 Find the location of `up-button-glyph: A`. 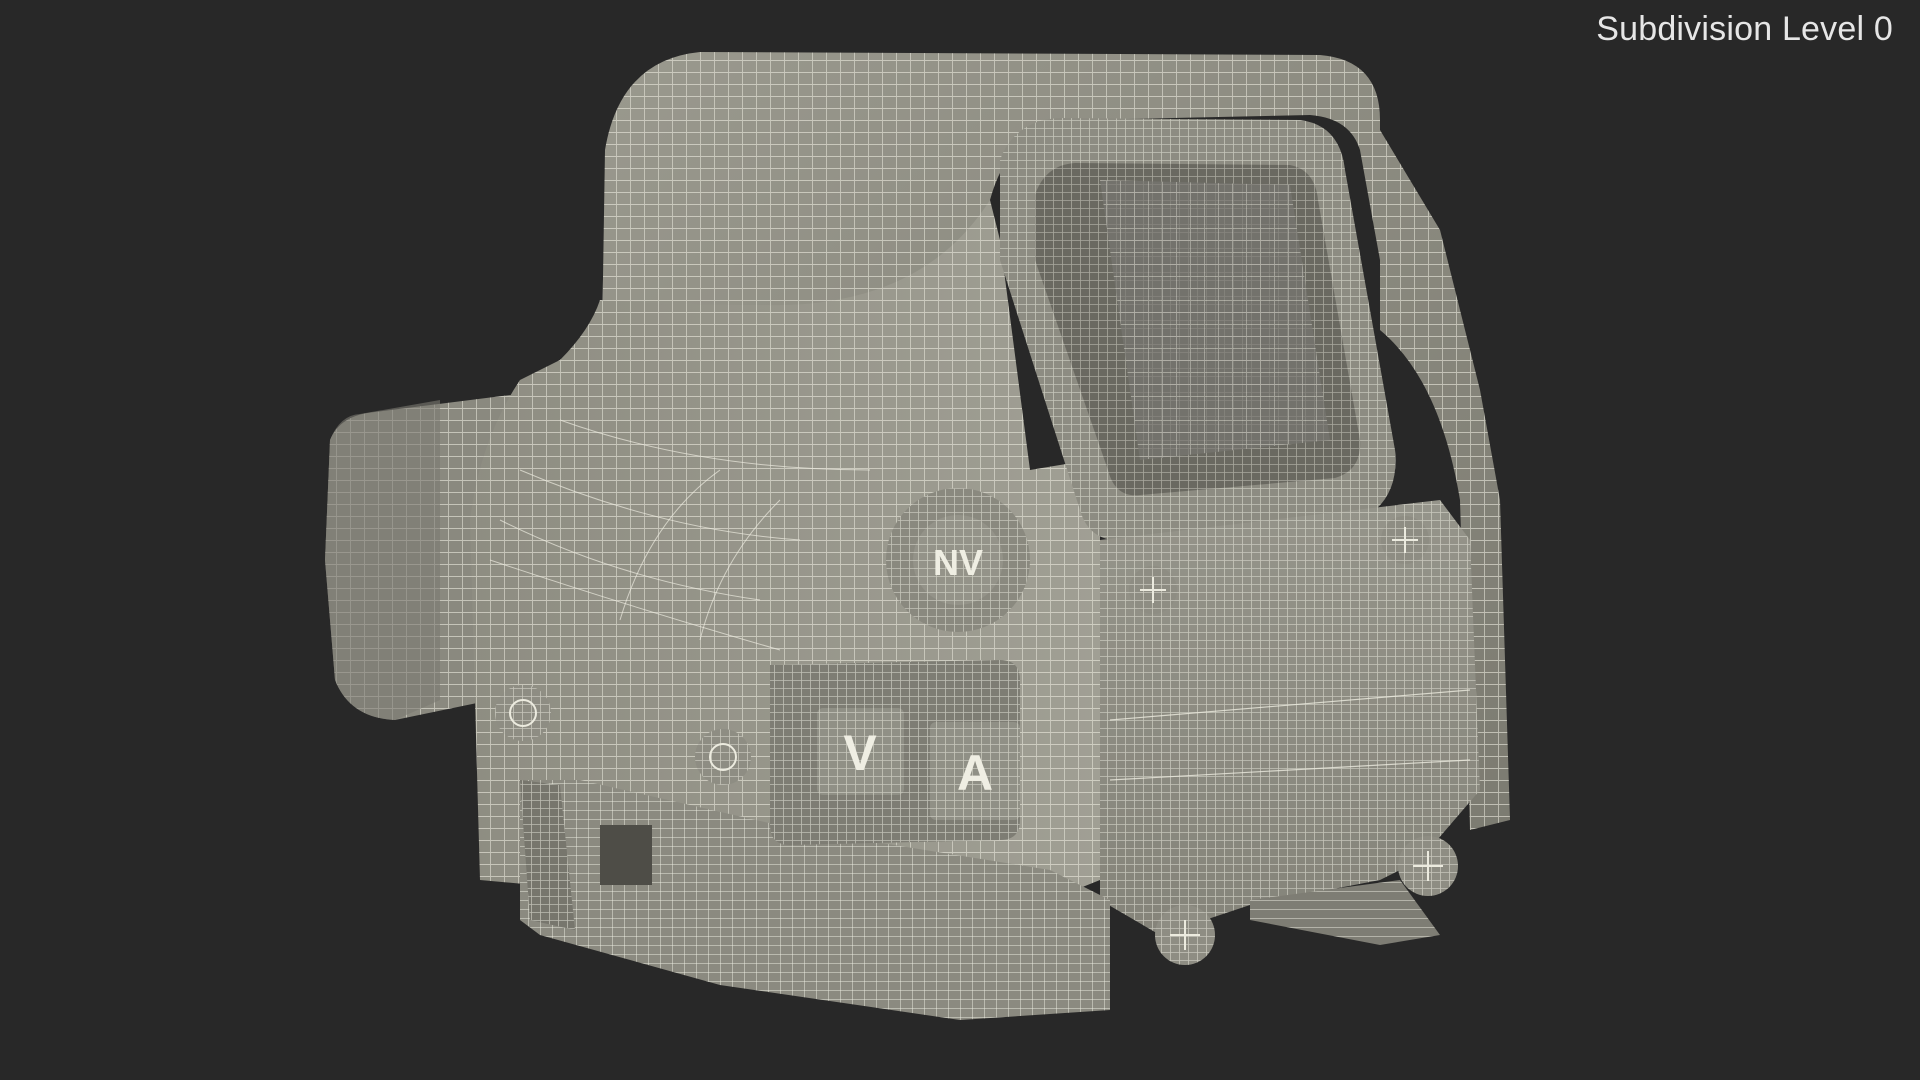

up-button-glyph: A is located at coordinates (975, 773).